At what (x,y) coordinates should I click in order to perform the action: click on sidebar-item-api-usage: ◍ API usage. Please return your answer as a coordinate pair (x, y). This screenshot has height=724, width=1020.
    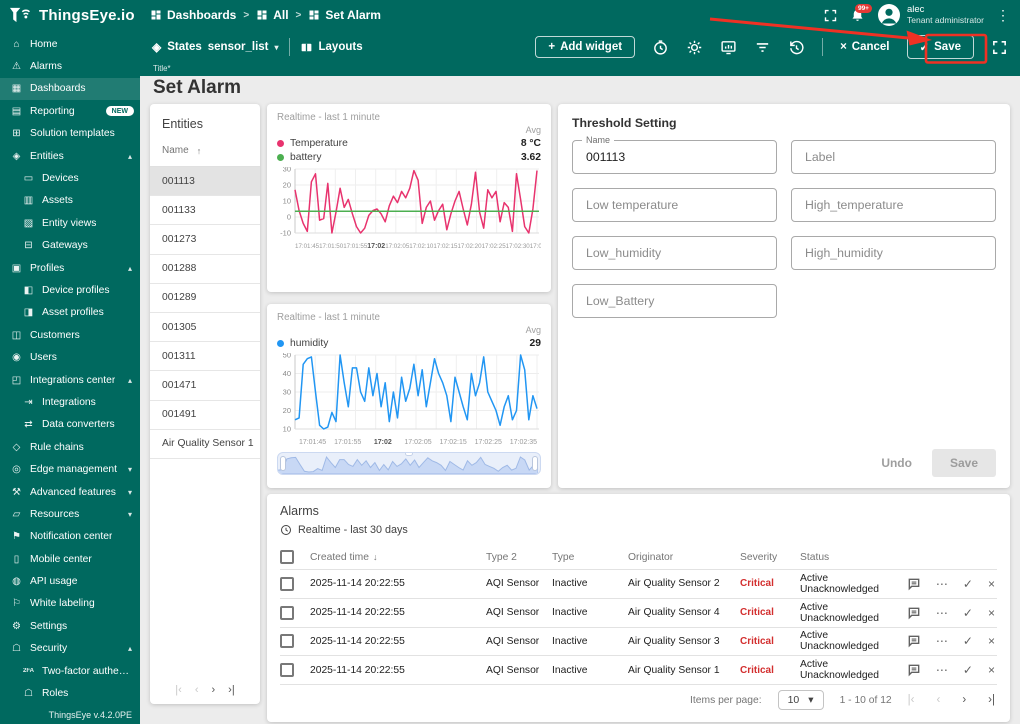
    Looking at the image, I should click on (70, 581).